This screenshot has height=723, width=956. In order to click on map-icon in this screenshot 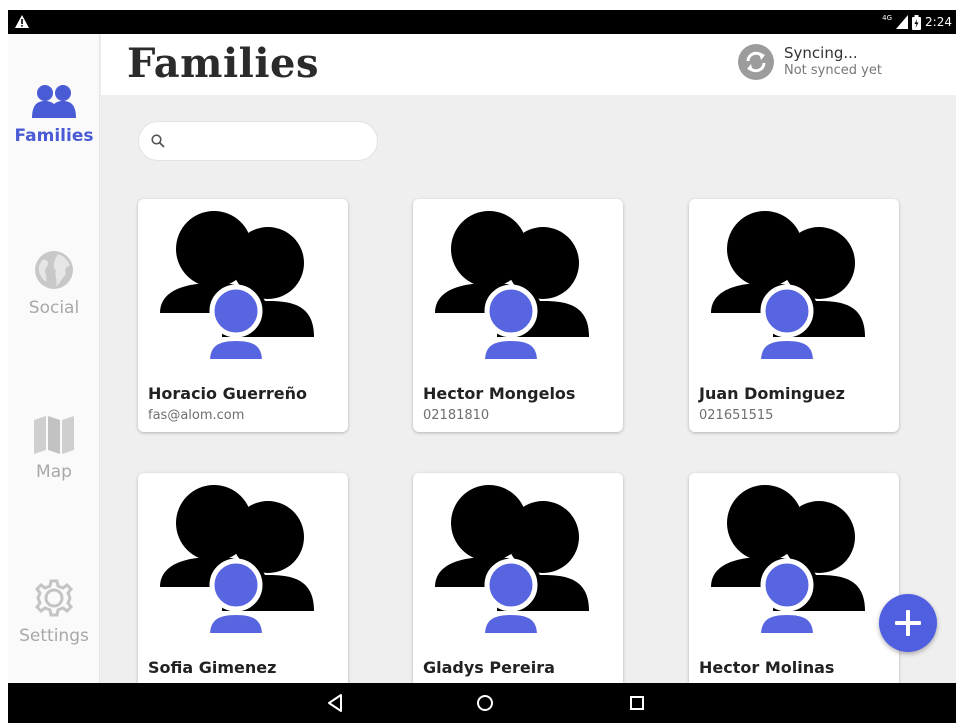, I will do `click(54, 435)`.